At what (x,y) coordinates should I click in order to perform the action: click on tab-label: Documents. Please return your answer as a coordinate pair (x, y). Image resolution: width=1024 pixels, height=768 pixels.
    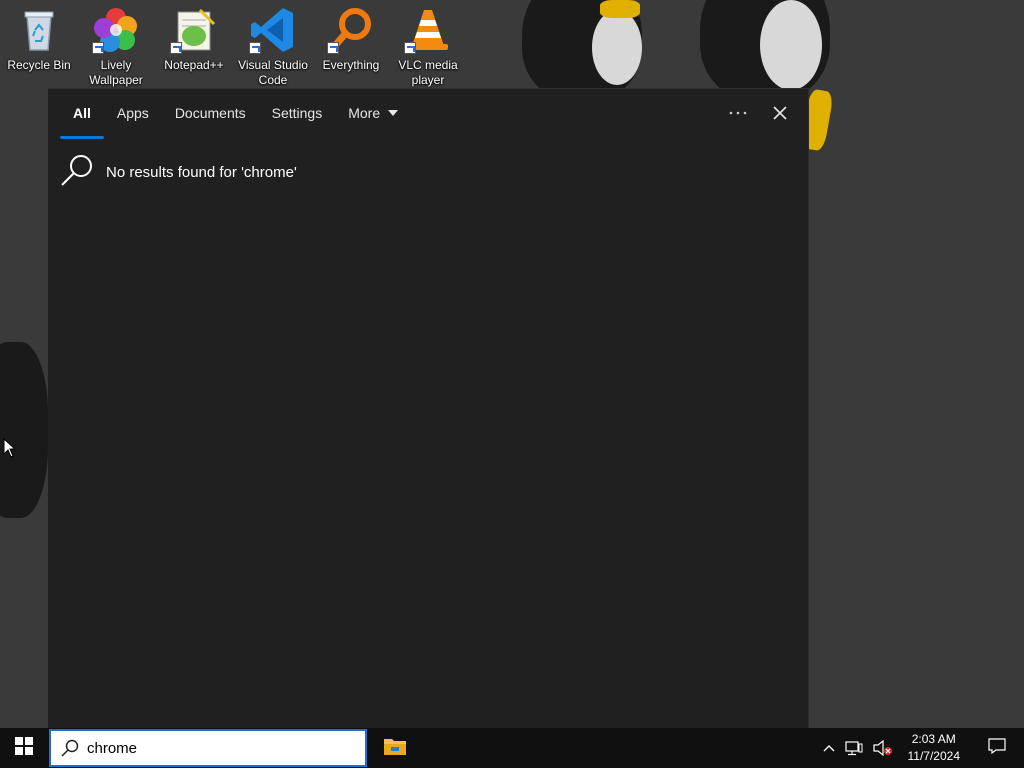
    Looking at the image, I should click on (210, 113).